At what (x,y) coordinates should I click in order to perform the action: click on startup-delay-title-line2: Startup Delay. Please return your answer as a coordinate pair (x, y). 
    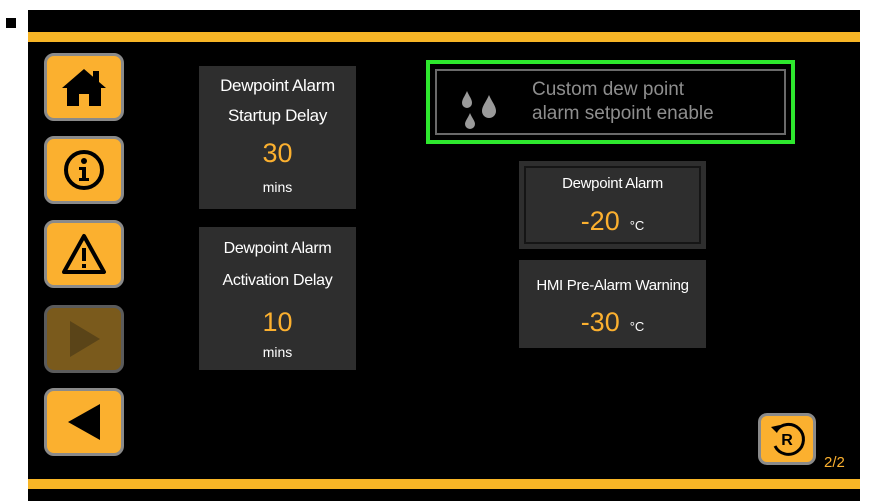
    Looking at the image, I should click on (277, 115).